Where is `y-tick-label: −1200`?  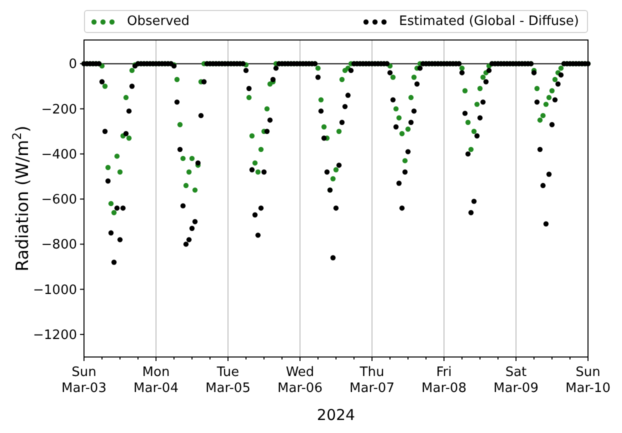
y-tick-label: −1200 is located at coordinates (55, 335).